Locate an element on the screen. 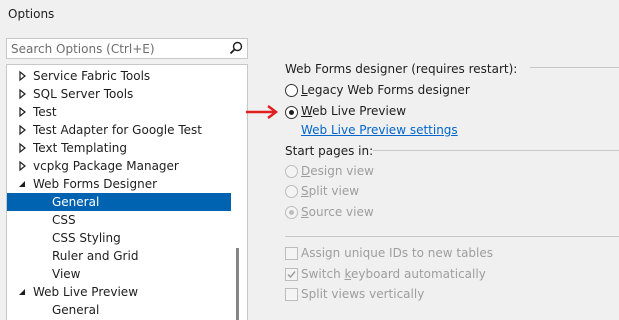 This screenshot has width=619, height=320. split-vertically-label: Split views vertically is located at coordinates (362, 294).